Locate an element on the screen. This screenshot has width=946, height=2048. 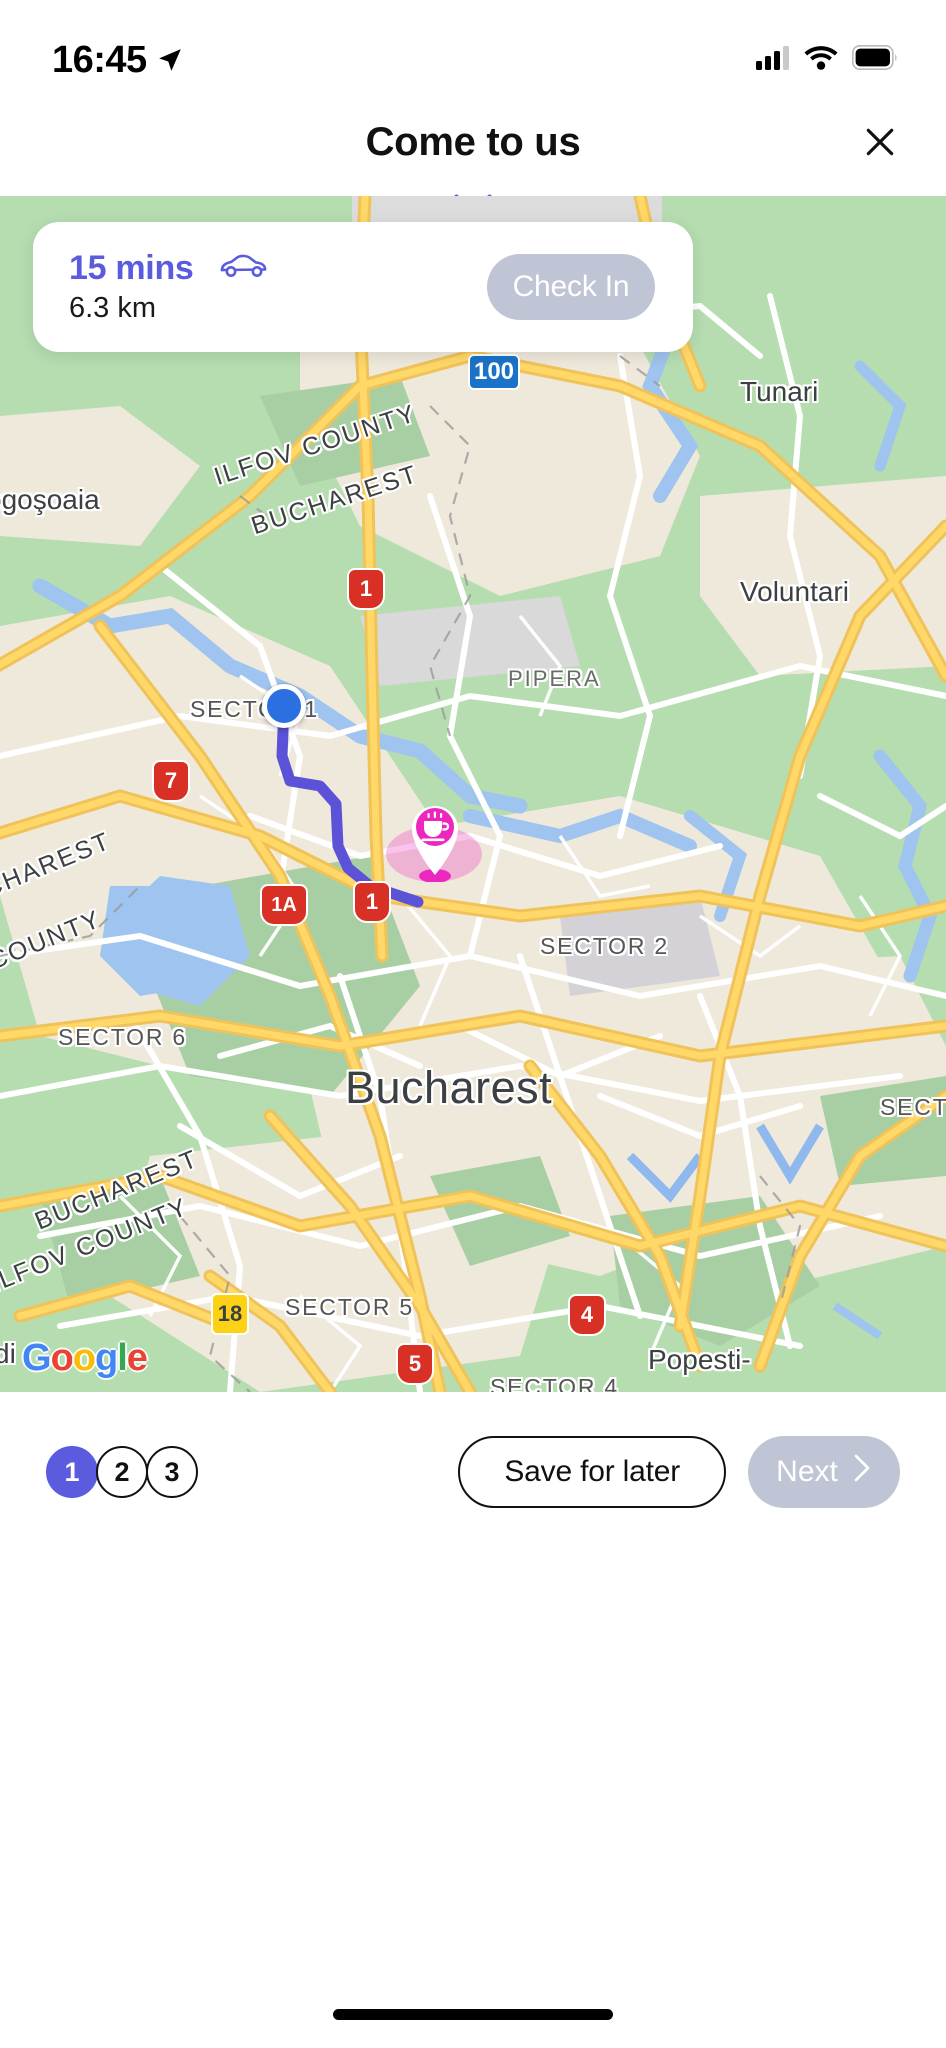
step-indicator: 1 2 3 is located at coordinates (122, 1472).